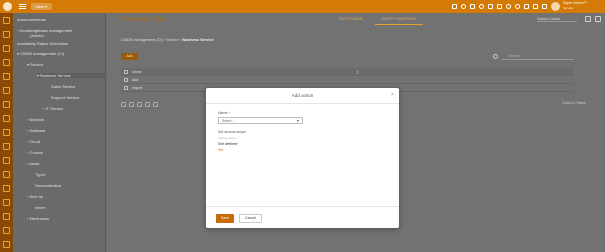  Describe the element at coordinates (40, 207) in the screenshot. I see `tree-item-where: where` at that location.